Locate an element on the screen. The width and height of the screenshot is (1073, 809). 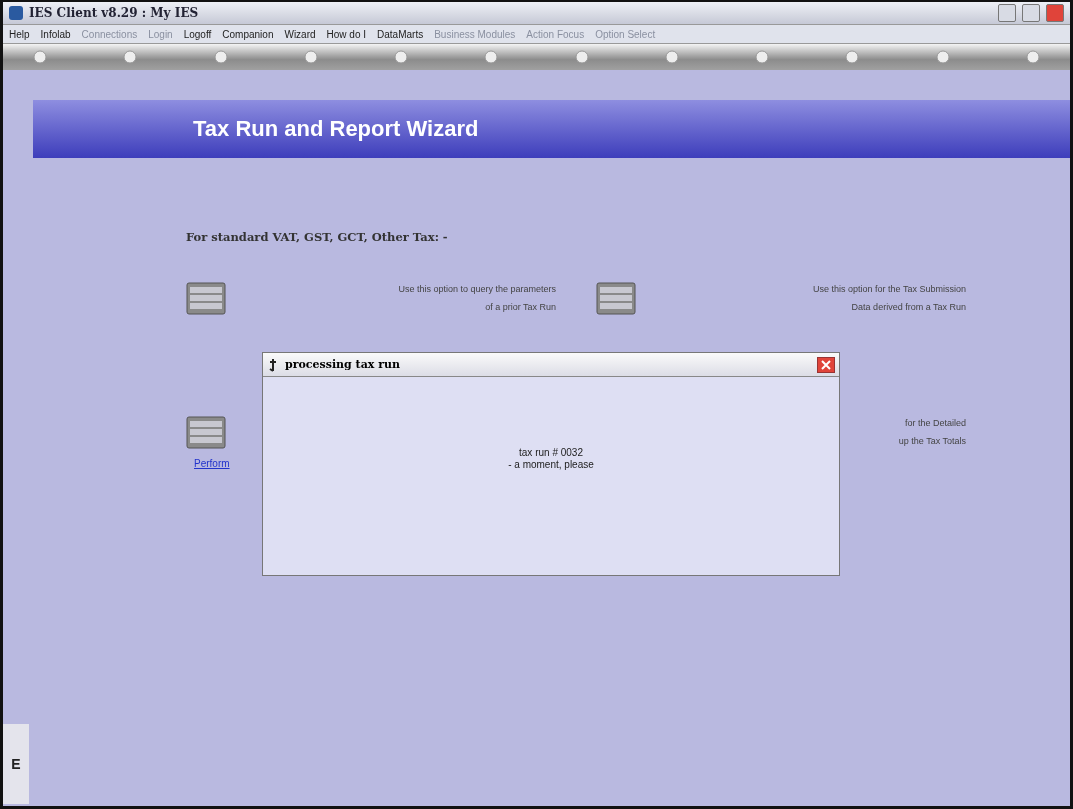
menu-item: Companion is located at coordinates (248, 34).